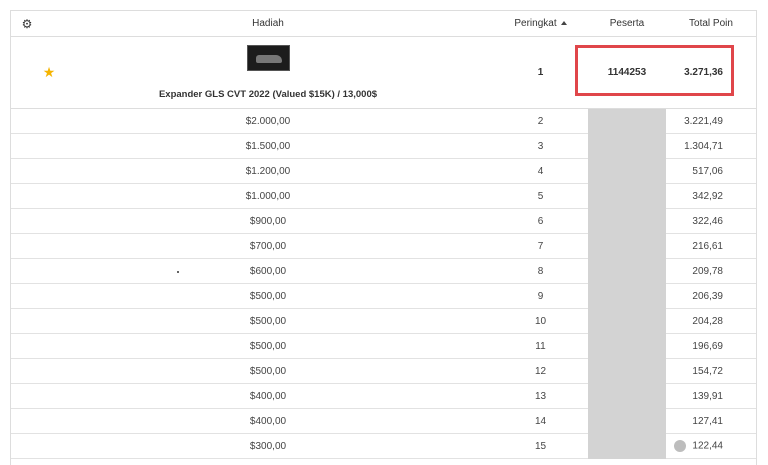 Image resolution: width=768 pixels, height=465 pixels. What do you see at coordinates (33, 72) in the screenshot?
I see `favorite-cell: ★` at bounding box center [33, 72].